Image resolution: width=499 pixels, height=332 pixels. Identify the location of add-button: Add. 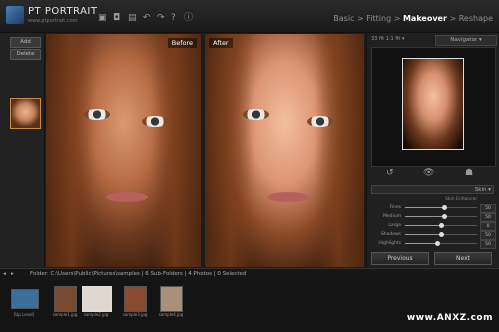
(25, 42).